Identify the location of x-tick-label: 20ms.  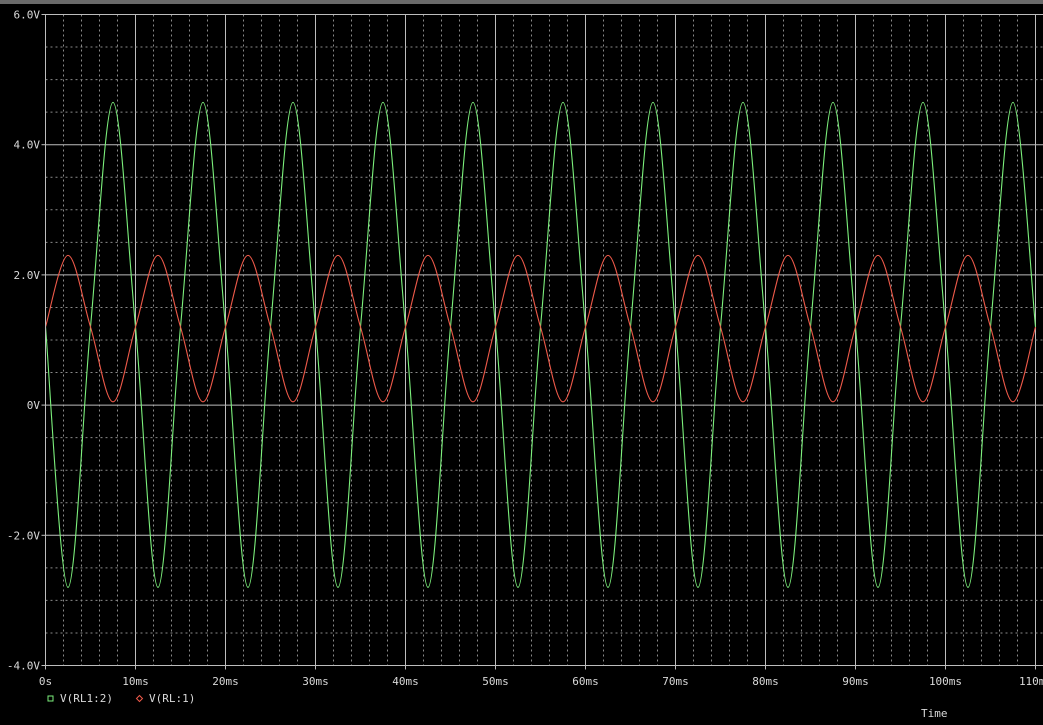
(225, 681).